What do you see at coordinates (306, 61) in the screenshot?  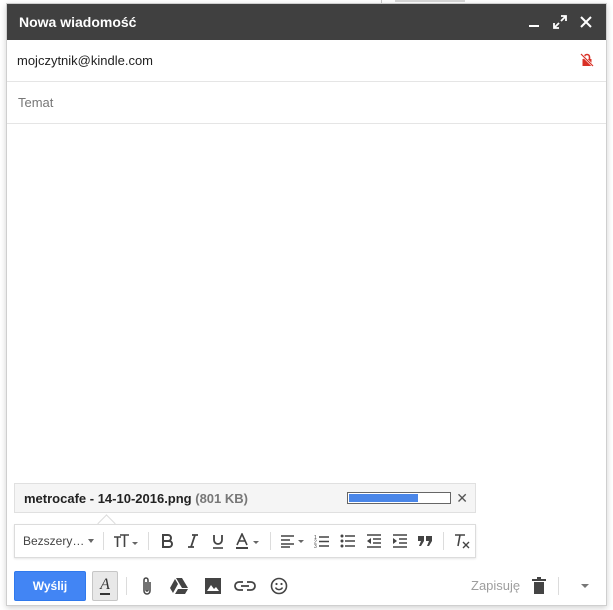 I see `recipients-field: mojczytnik@kindle.com` at bounding box center [306, 61].